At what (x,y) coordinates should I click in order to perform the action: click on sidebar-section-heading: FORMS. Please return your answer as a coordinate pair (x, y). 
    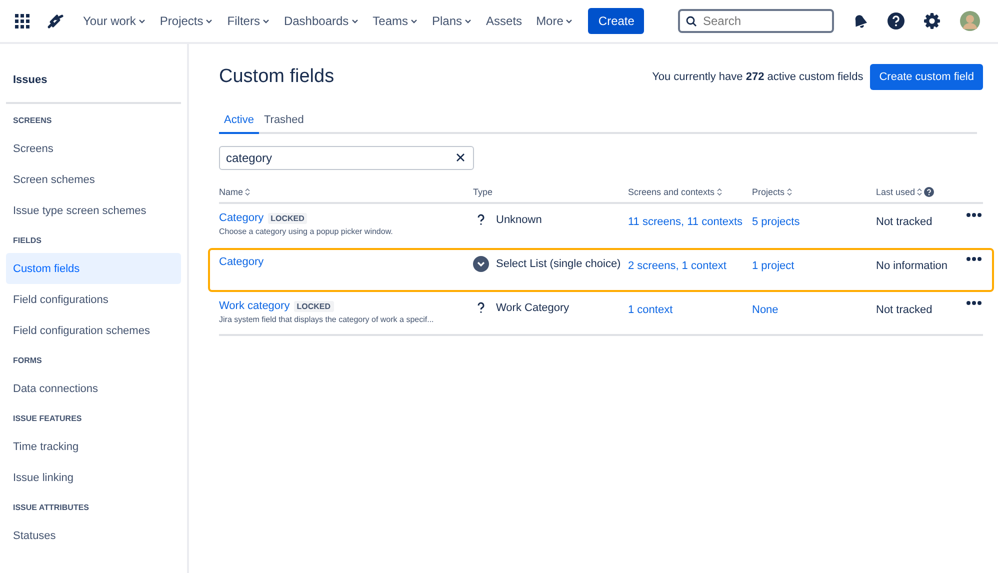
    Looking at the image, I should click on (27, 361).